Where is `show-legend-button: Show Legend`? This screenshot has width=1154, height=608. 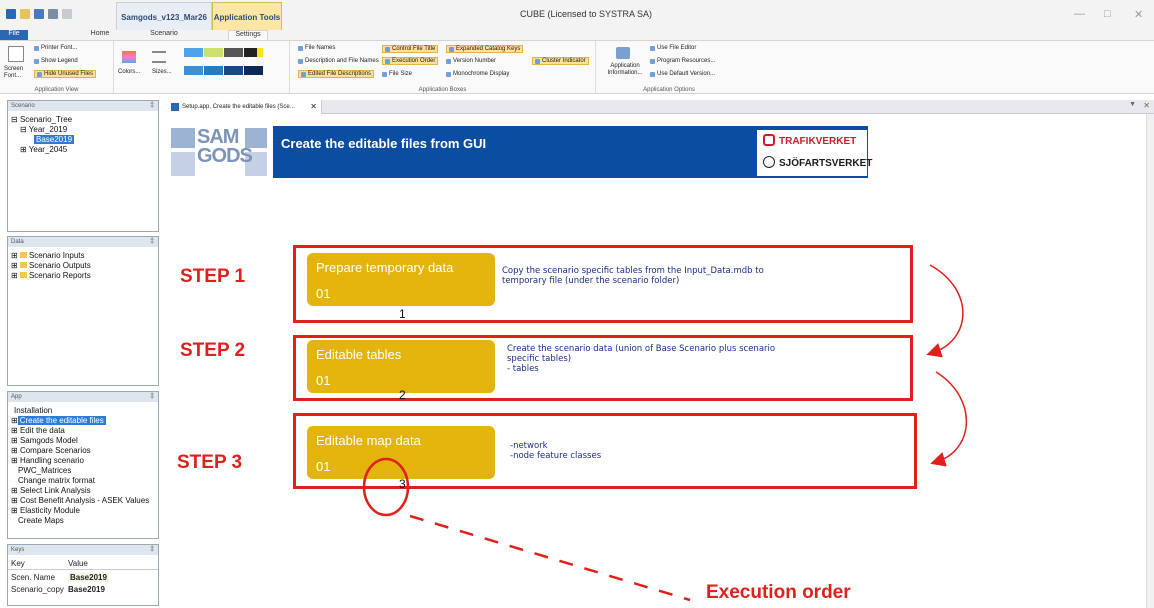 show-legend-button: Show Legend is located at coordinates (56, 61).